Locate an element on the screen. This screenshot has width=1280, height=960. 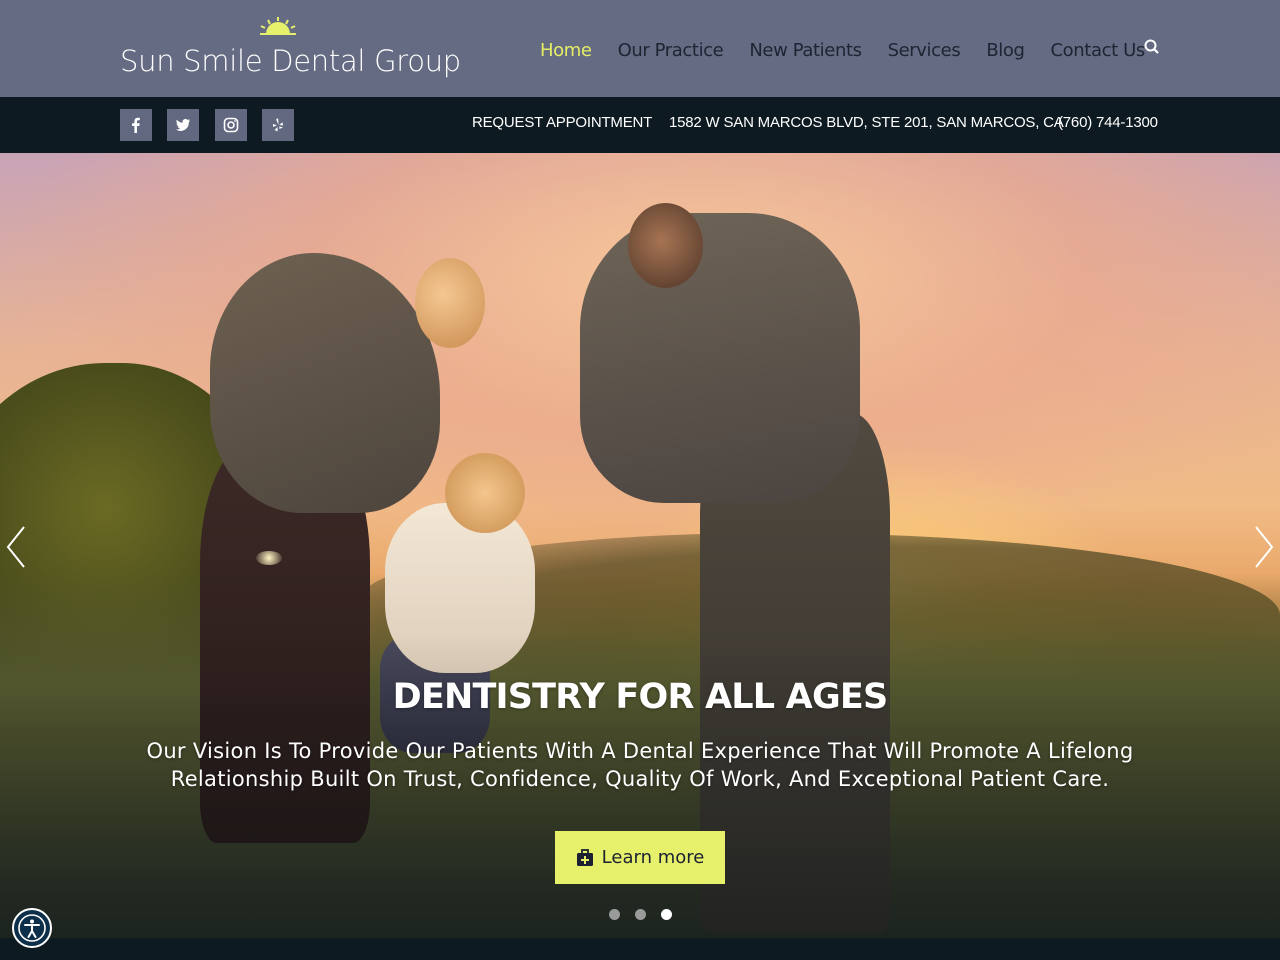
nav-item-services: Services is located at coordinates (924, 50).